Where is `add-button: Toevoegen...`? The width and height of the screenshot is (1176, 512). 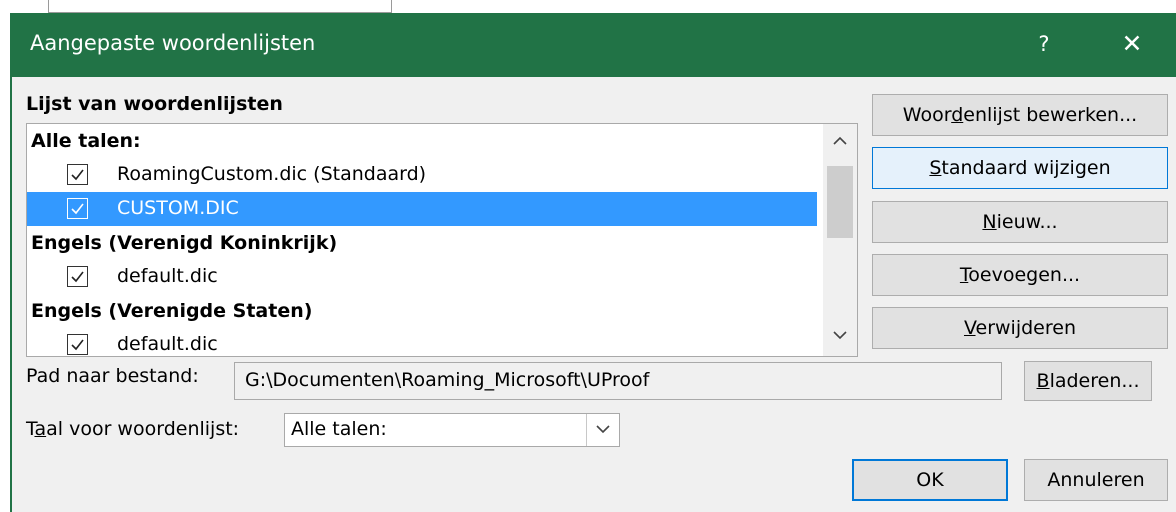
add-button: Toevoegen... is located at coordinates (1020, 275).